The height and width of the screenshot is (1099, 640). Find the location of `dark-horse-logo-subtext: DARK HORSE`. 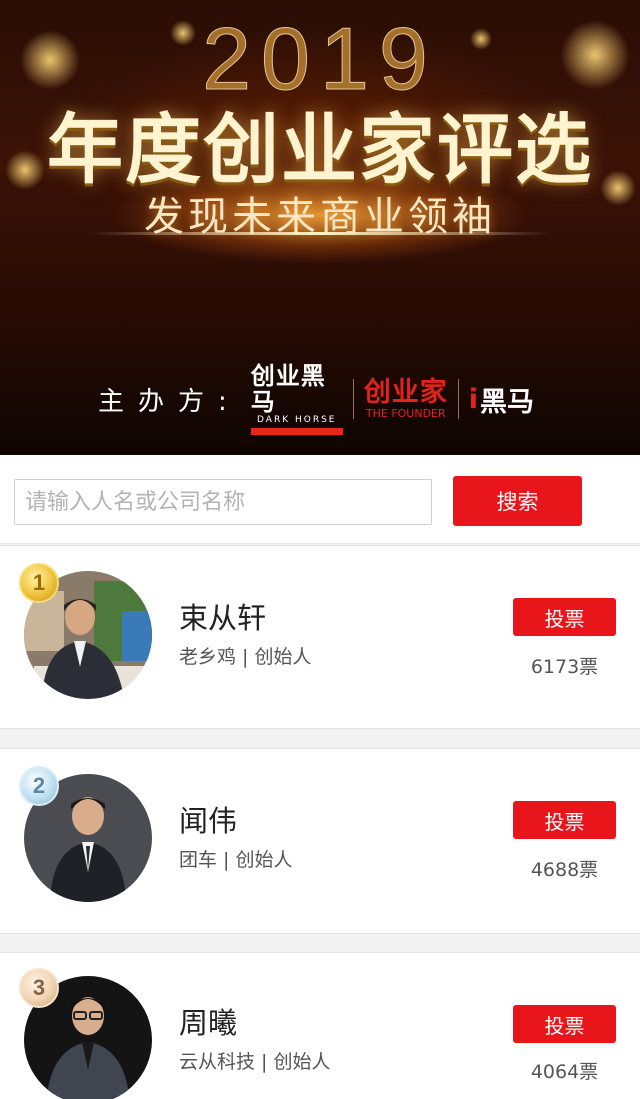

dark-horse-logo-subtext: DARK HORSE is located at coordinates (297, 420).